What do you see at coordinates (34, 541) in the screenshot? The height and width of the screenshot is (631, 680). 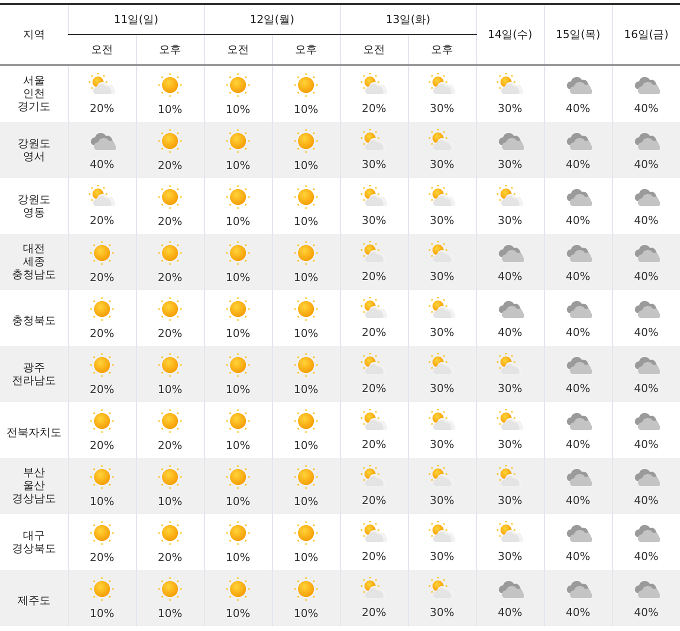 I see `region-name: 대구 경상북도` at bounding box center [34, 541].